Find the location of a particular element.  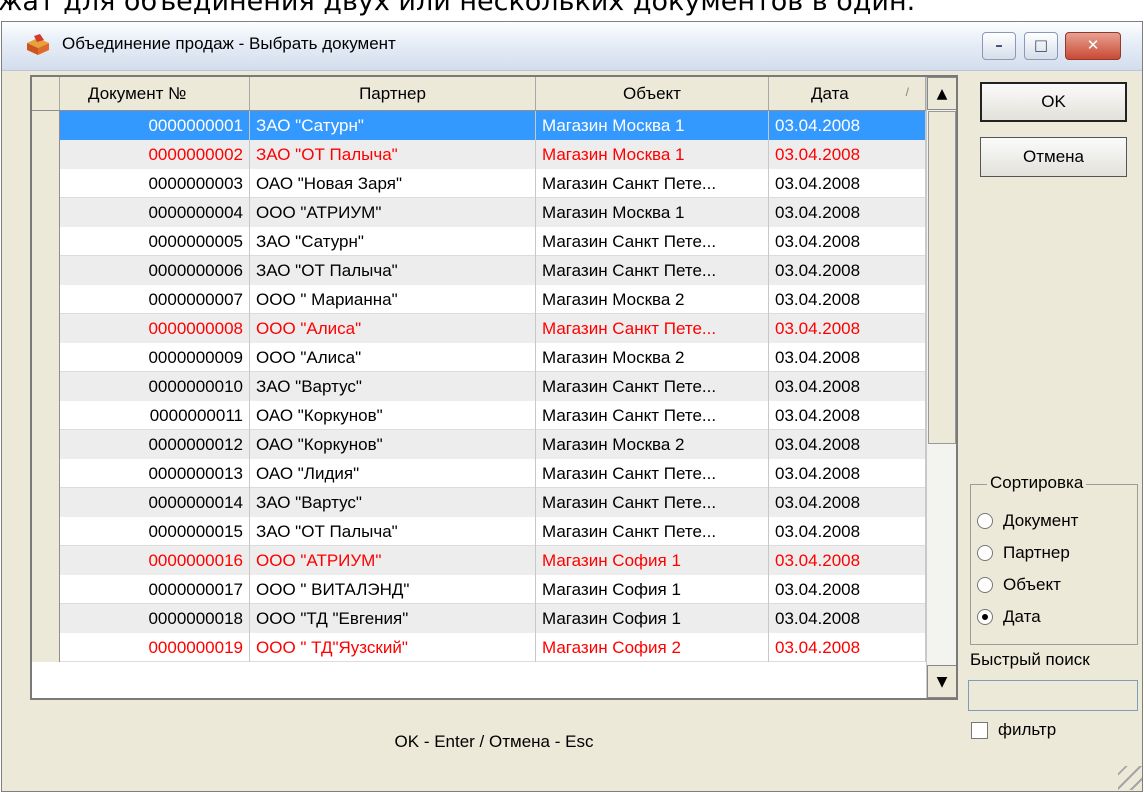

cell-partner: ОАО "Коркунов" is located at coordinates (393, 444).